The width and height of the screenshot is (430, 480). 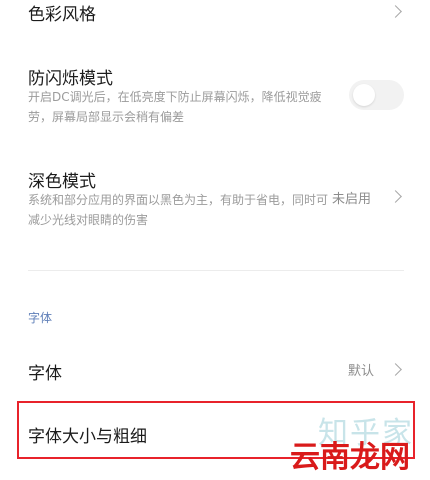 What do you see at coordinates (178, 210) in the screenshot?
I see `dark-mode-description: 系统和部分应用的界面以黑色为主，有助于省电，同时可减少光线对眼睛的伤害` at bounding box center [178, 210].